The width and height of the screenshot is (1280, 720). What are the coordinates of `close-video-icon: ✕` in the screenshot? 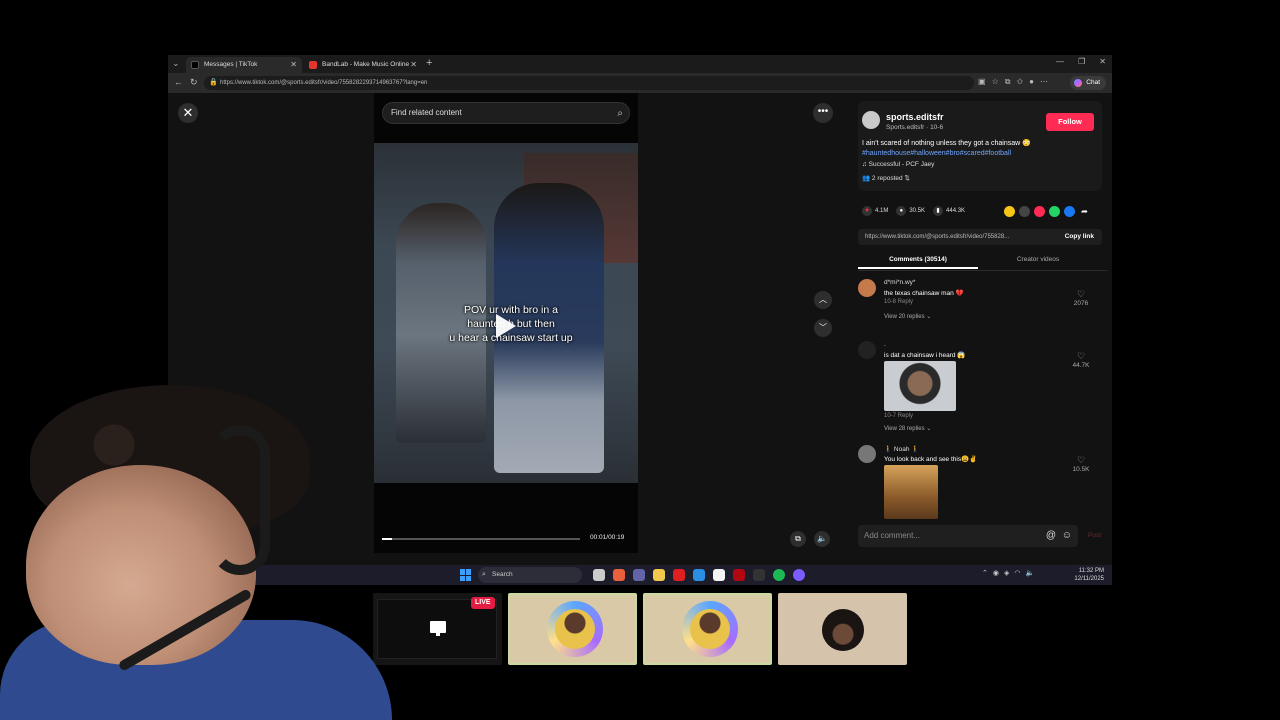 It's located at (188, 113).